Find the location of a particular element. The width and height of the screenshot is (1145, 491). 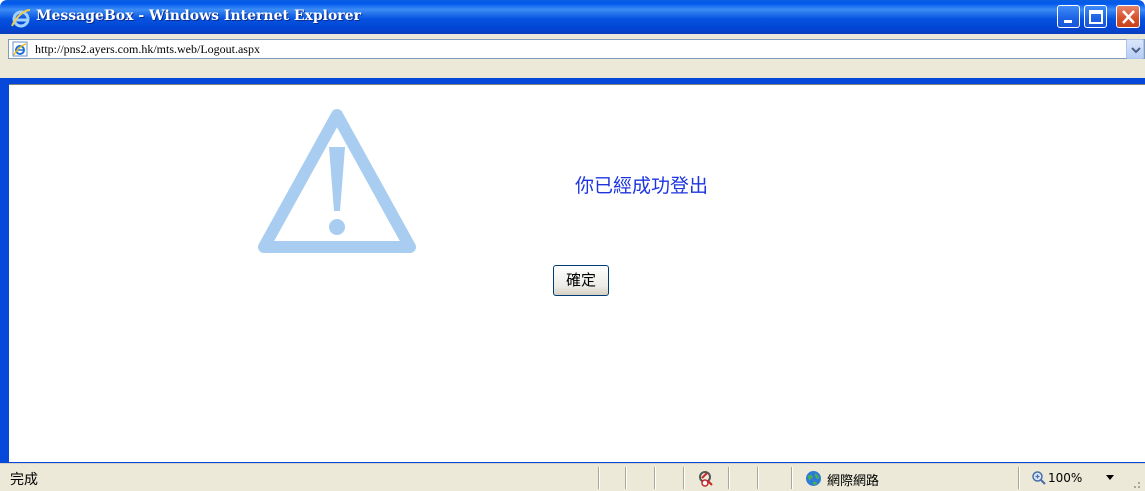

close-icon is located at coordinates (1128, 17).